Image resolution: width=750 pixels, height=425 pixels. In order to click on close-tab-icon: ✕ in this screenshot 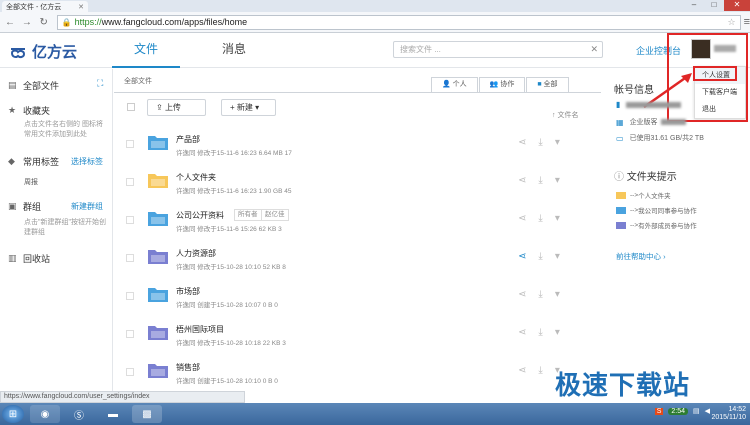, I will do `click(81, 7)`.